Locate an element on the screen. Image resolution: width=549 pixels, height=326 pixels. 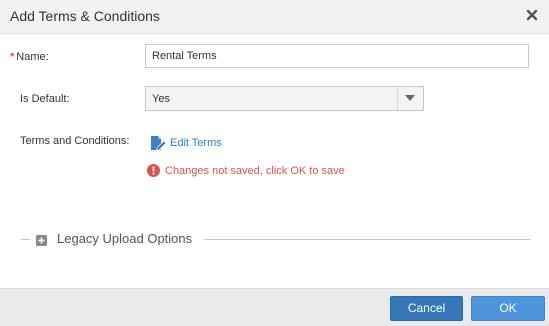
required-mark: * is located at coordinates (12, 57).